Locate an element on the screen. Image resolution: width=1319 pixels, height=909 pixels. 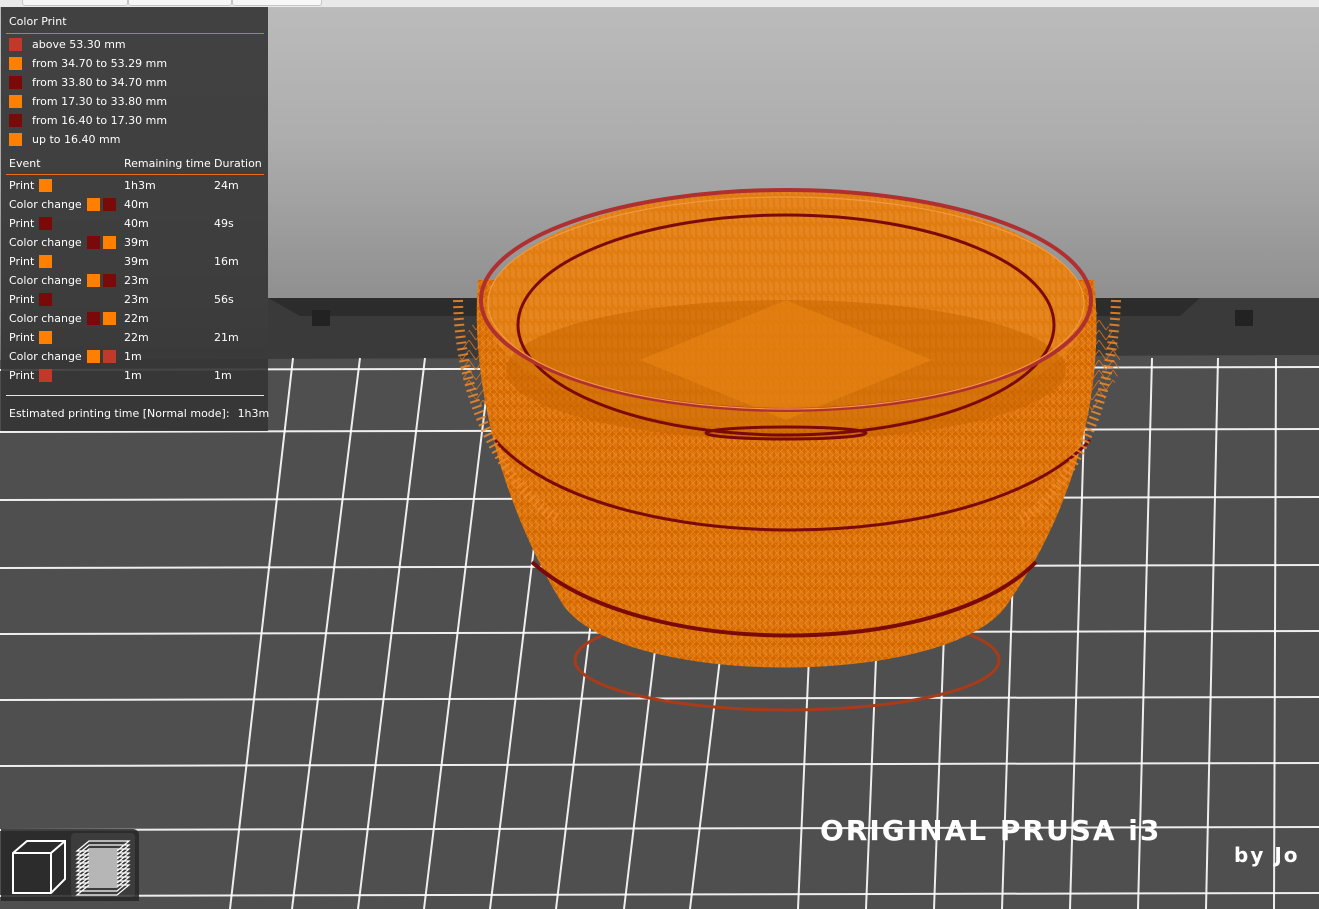
legend-title-underline is located at coordinates (135, 33).